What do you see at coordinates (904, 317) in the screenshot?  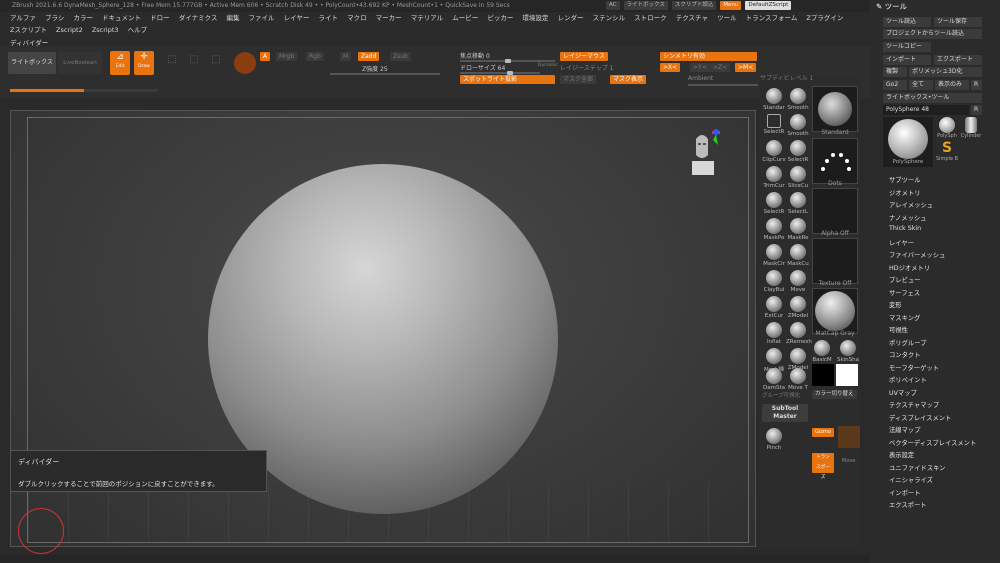 I see `menu-masking: マスキング` at bounding box center [904, 317].